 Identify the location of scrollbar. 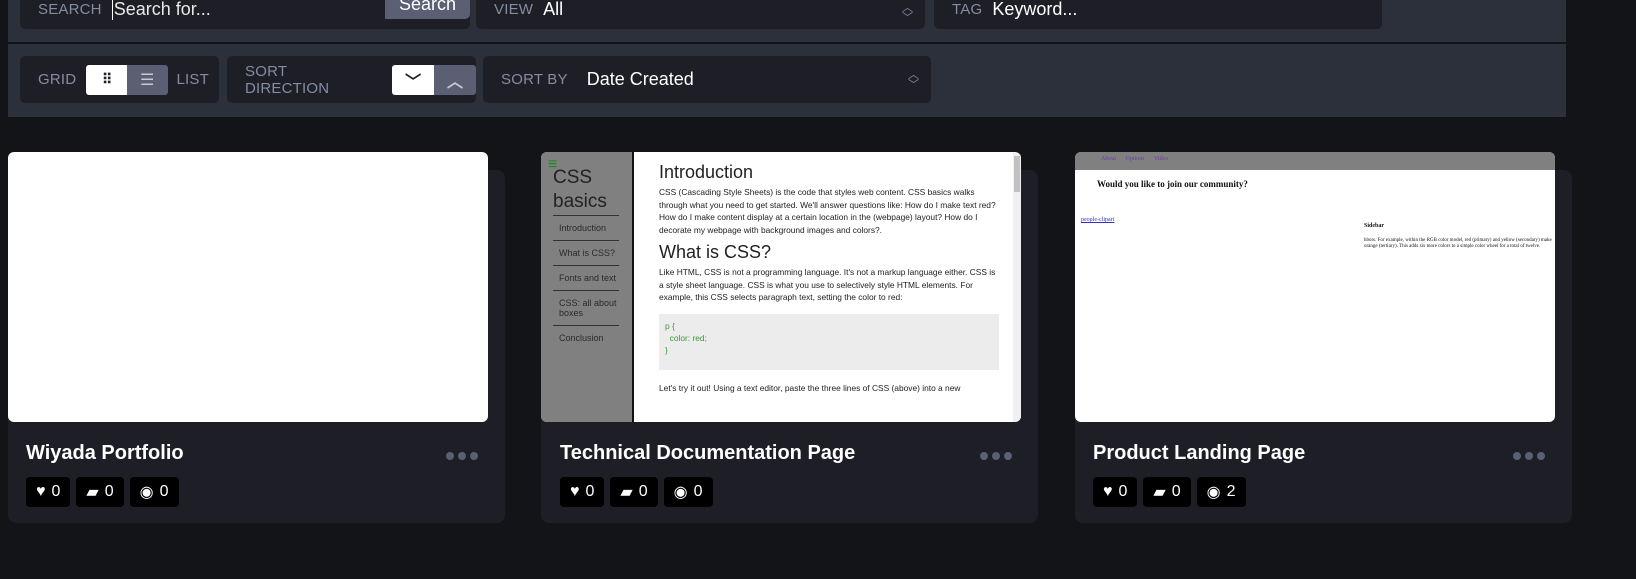
(1017, 287).